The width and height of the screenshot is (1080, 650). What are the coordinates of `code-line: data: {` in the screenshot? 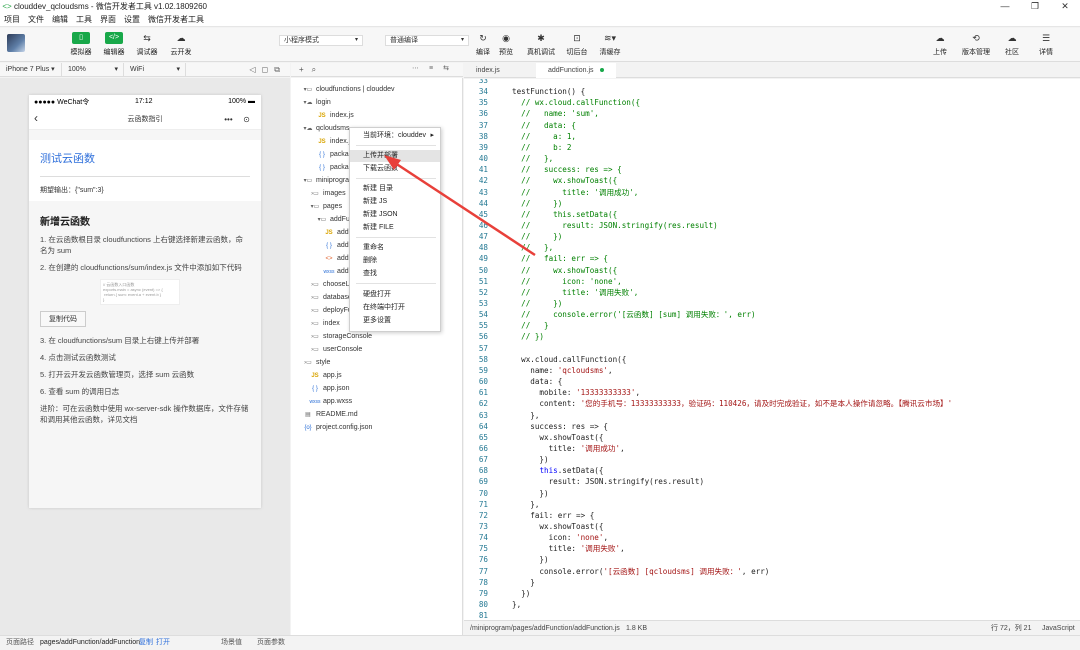 It's located at (537, 381).